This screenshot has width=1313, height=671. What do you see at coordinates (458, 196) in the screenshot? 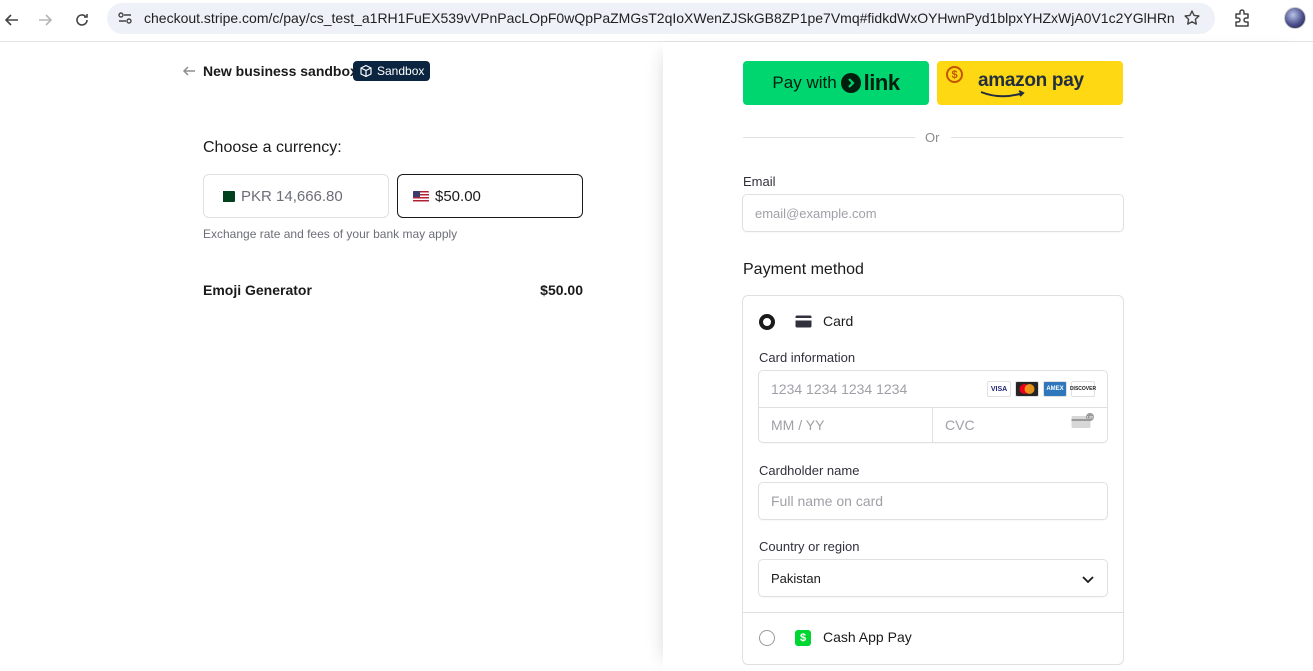
I see `currency-amount: $50.00` at bounding box center [458, 196].